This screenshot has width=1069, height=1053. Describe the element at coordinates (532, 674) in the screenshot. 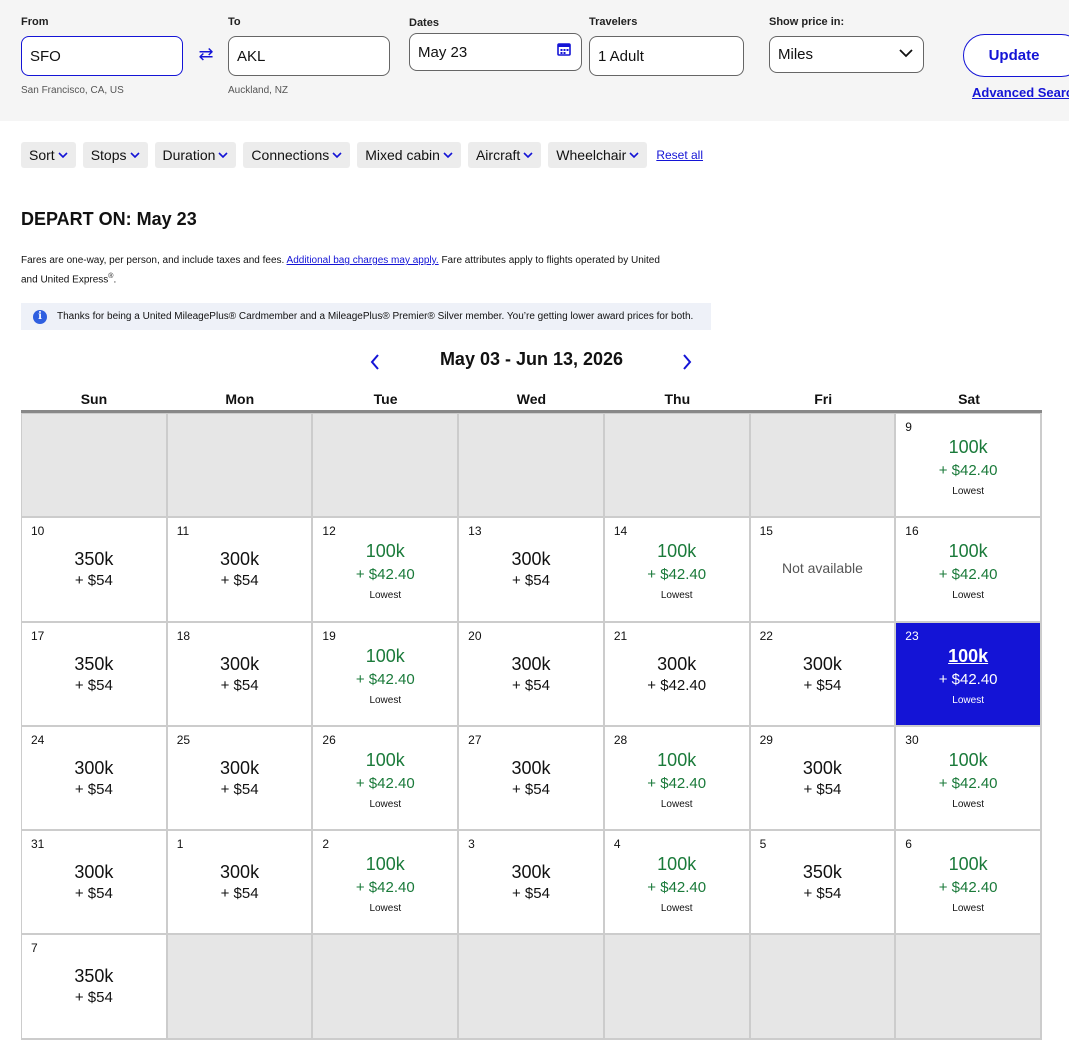

I see `calendar-day-cell: 20 300k + $54` at that location.